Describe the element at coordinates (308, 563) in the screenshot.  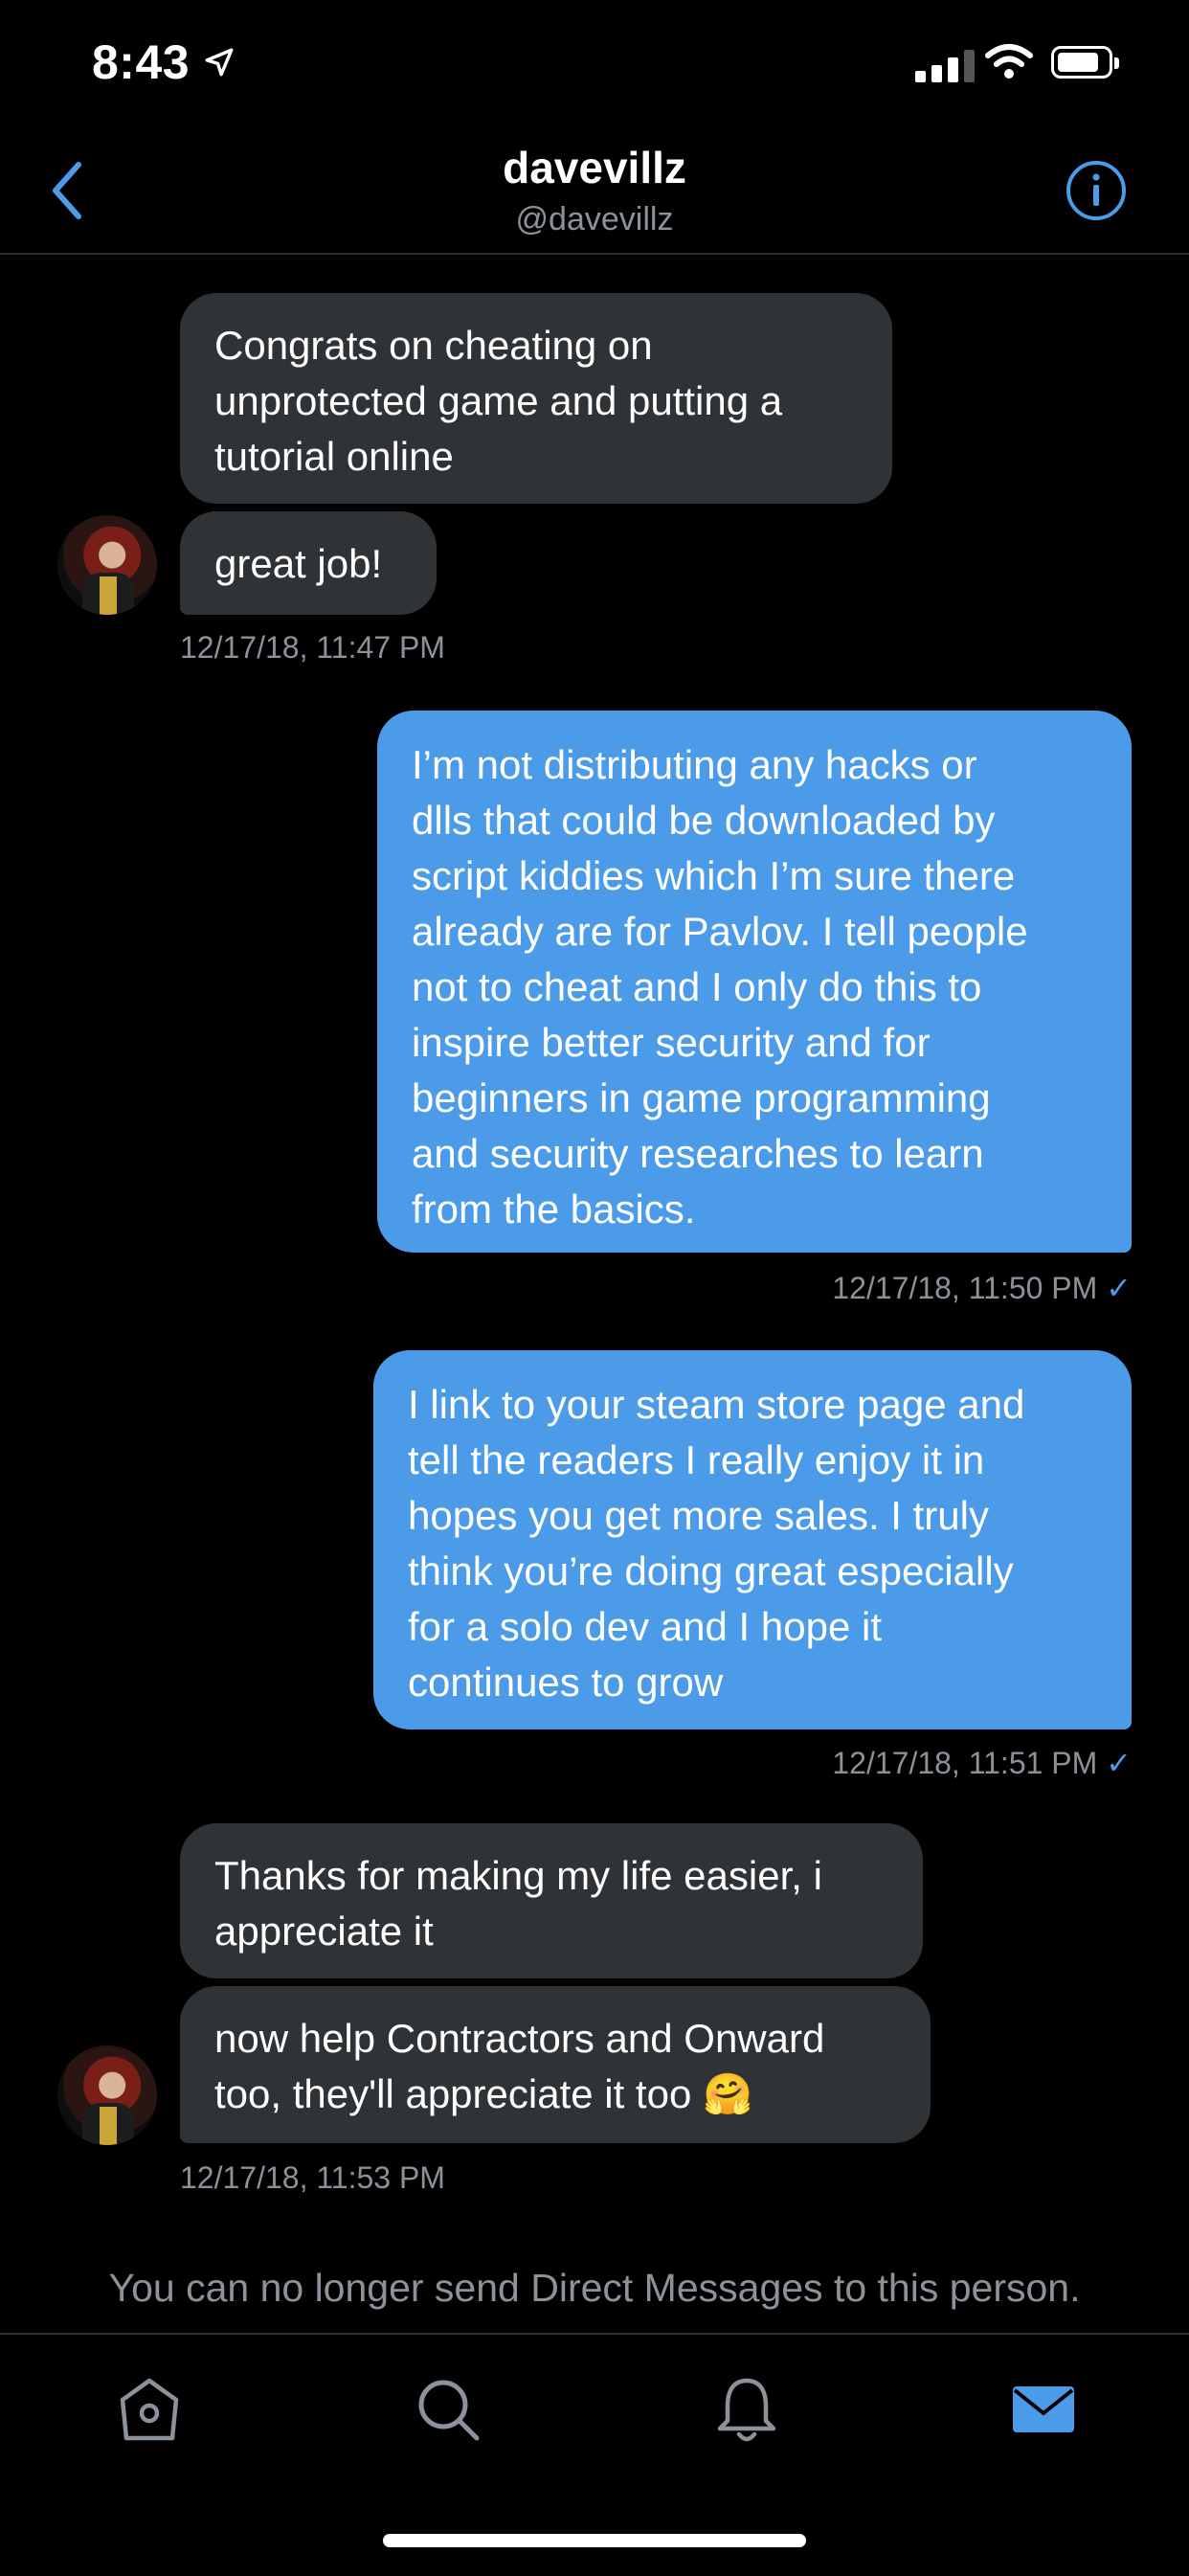
I see `message-bubble-received: great job!` at that location.